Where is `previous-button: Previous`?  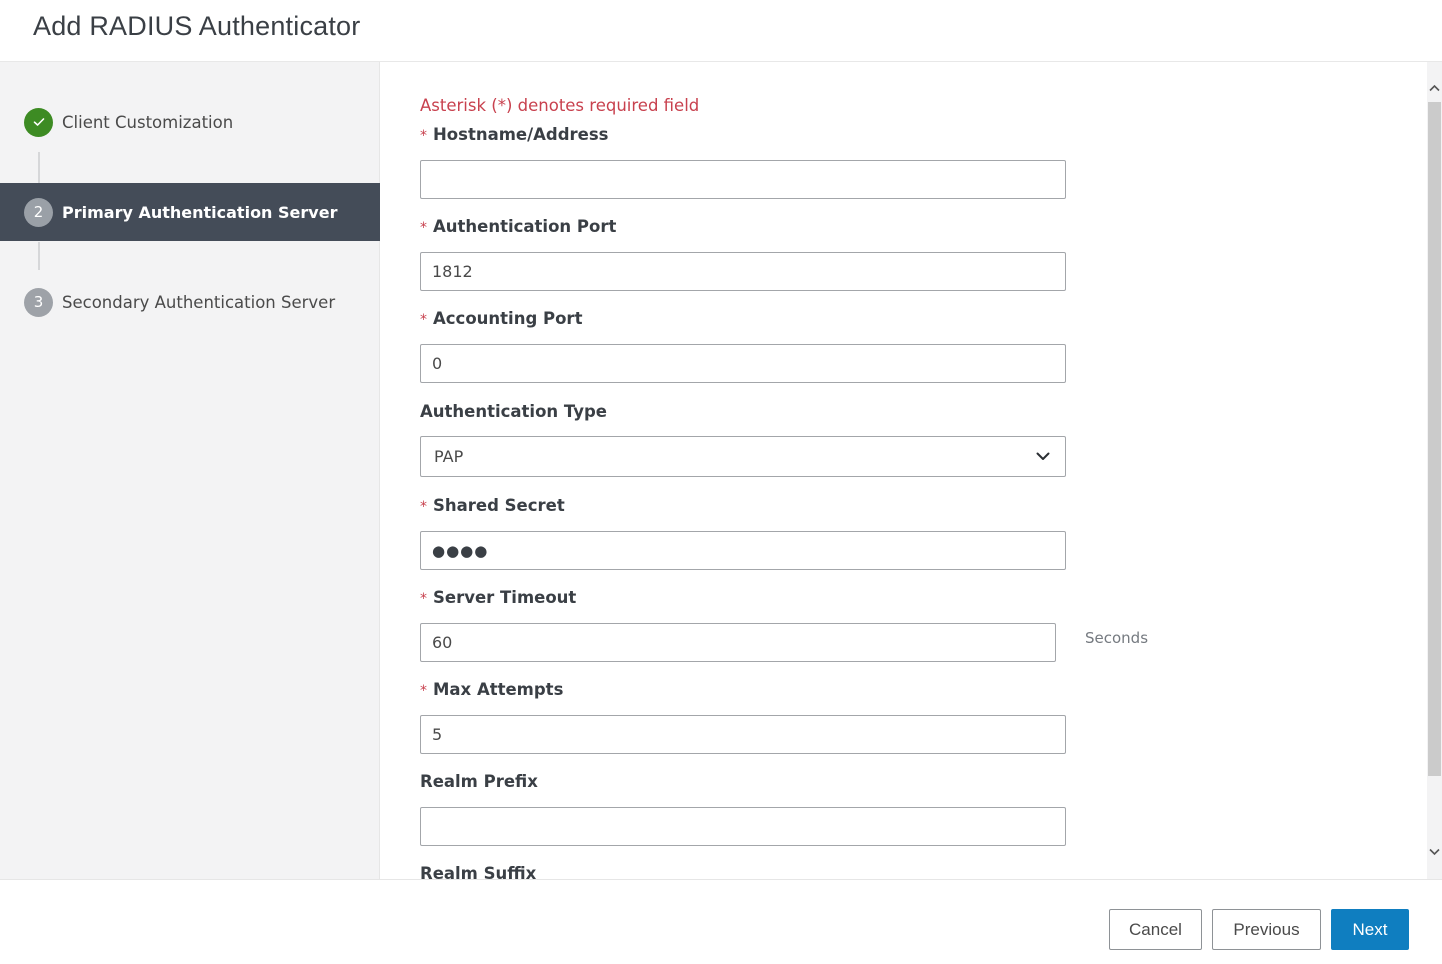 previous-button: Previous is located at coordinates (1266, 929).